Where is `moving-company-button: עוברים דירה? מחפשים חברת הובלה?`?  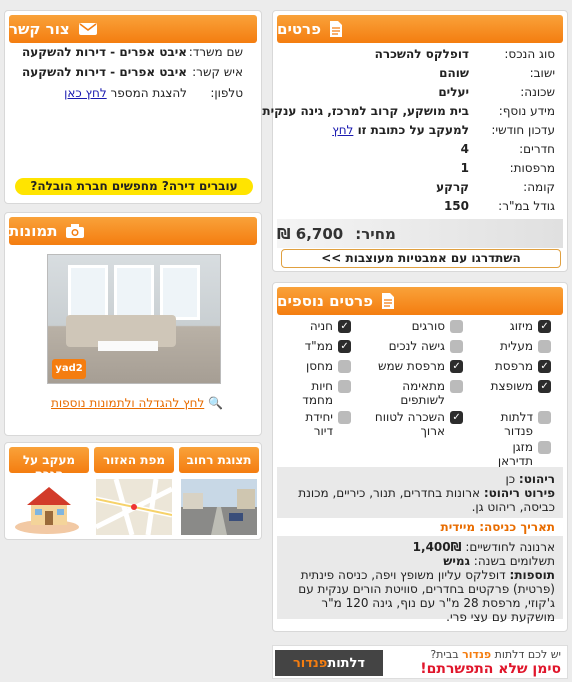
moving-company-button: עוברים דירה? מחפשים חברת הובלה? is located at coordinates (134, 186).